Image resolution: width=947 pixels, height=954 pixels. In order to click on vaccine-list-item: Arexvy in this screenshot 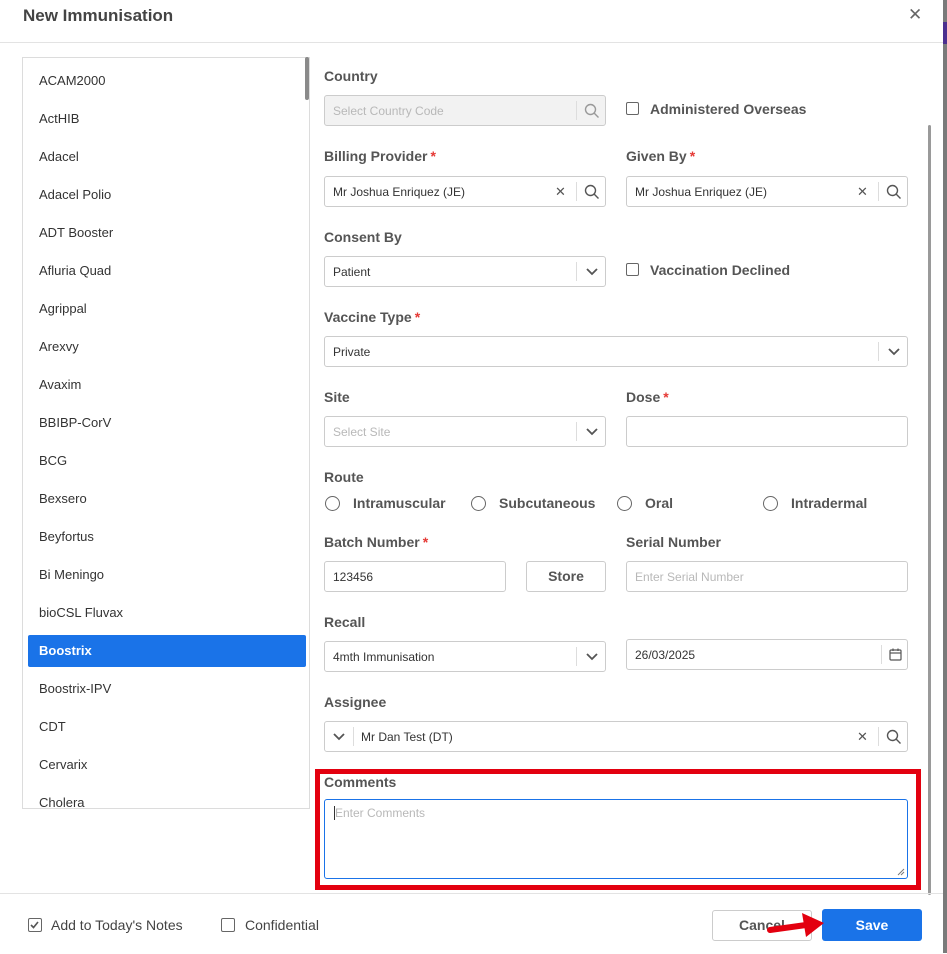, I will do `click(167, 347)`.